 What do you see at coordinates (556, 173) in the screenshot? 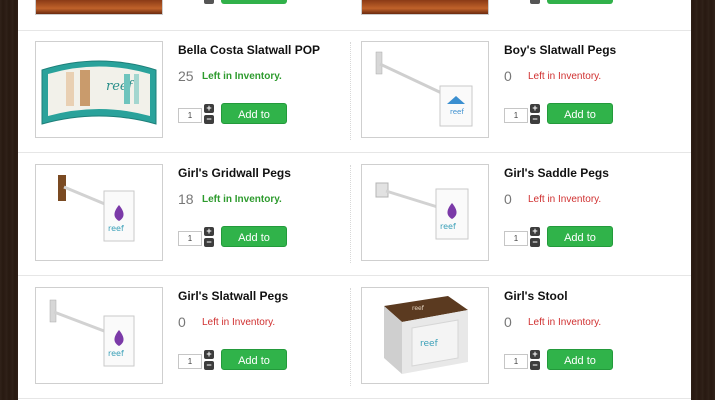
I see `product-name: Girl's Saddle Pegs` at bounding box center [556, 173].